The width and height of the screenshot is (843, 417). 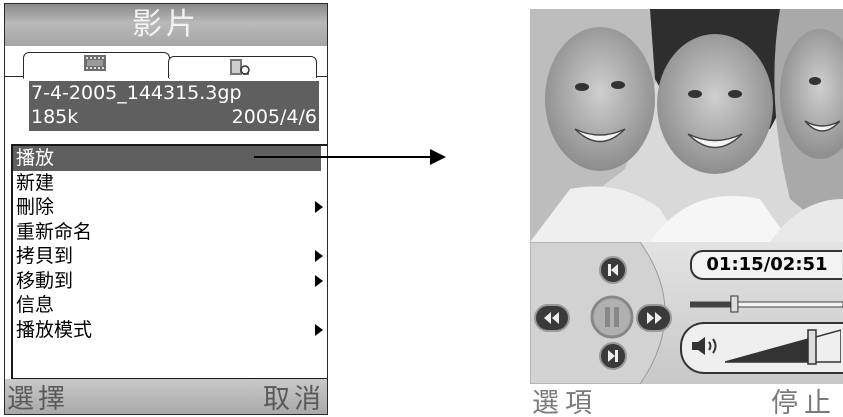 What do you see at coordinates (804, 399) in the screenshot?
I see `softkey-stop: 停止` at bounding box center [804, 399].